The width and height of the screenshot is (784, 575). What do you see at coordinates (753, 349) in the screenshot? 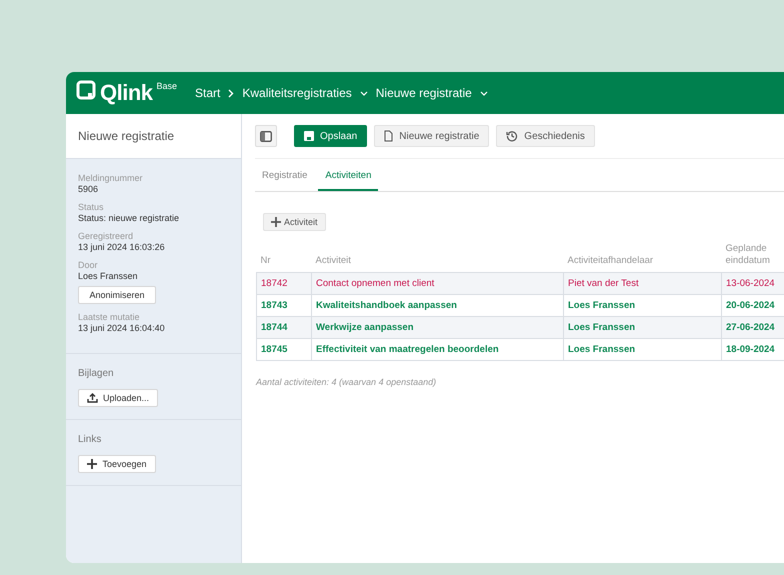
I see `table-cell: 18-09-2024` at bounding box center [753, 349].